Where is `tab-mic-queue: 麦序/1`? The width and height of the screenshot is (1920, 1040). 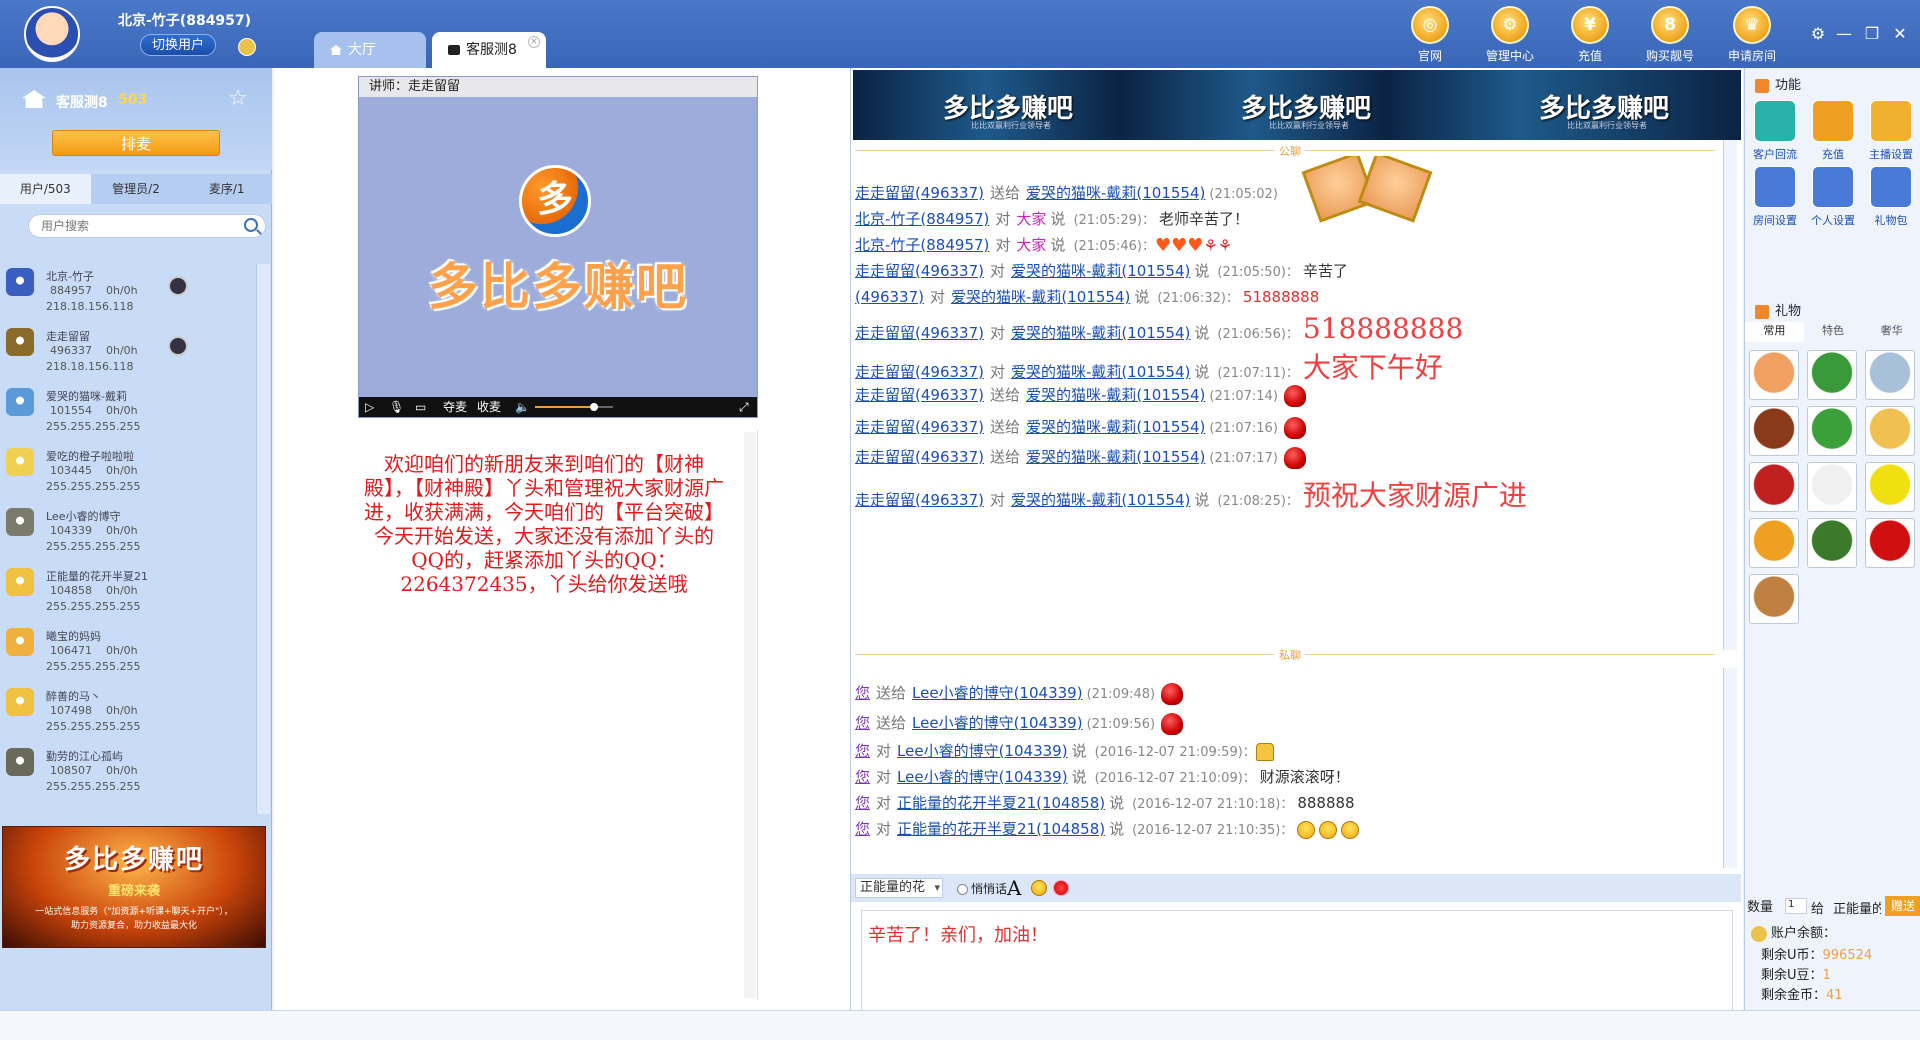
tab-mic-queue: 麦序/1 is located at coordinates (226, 189).